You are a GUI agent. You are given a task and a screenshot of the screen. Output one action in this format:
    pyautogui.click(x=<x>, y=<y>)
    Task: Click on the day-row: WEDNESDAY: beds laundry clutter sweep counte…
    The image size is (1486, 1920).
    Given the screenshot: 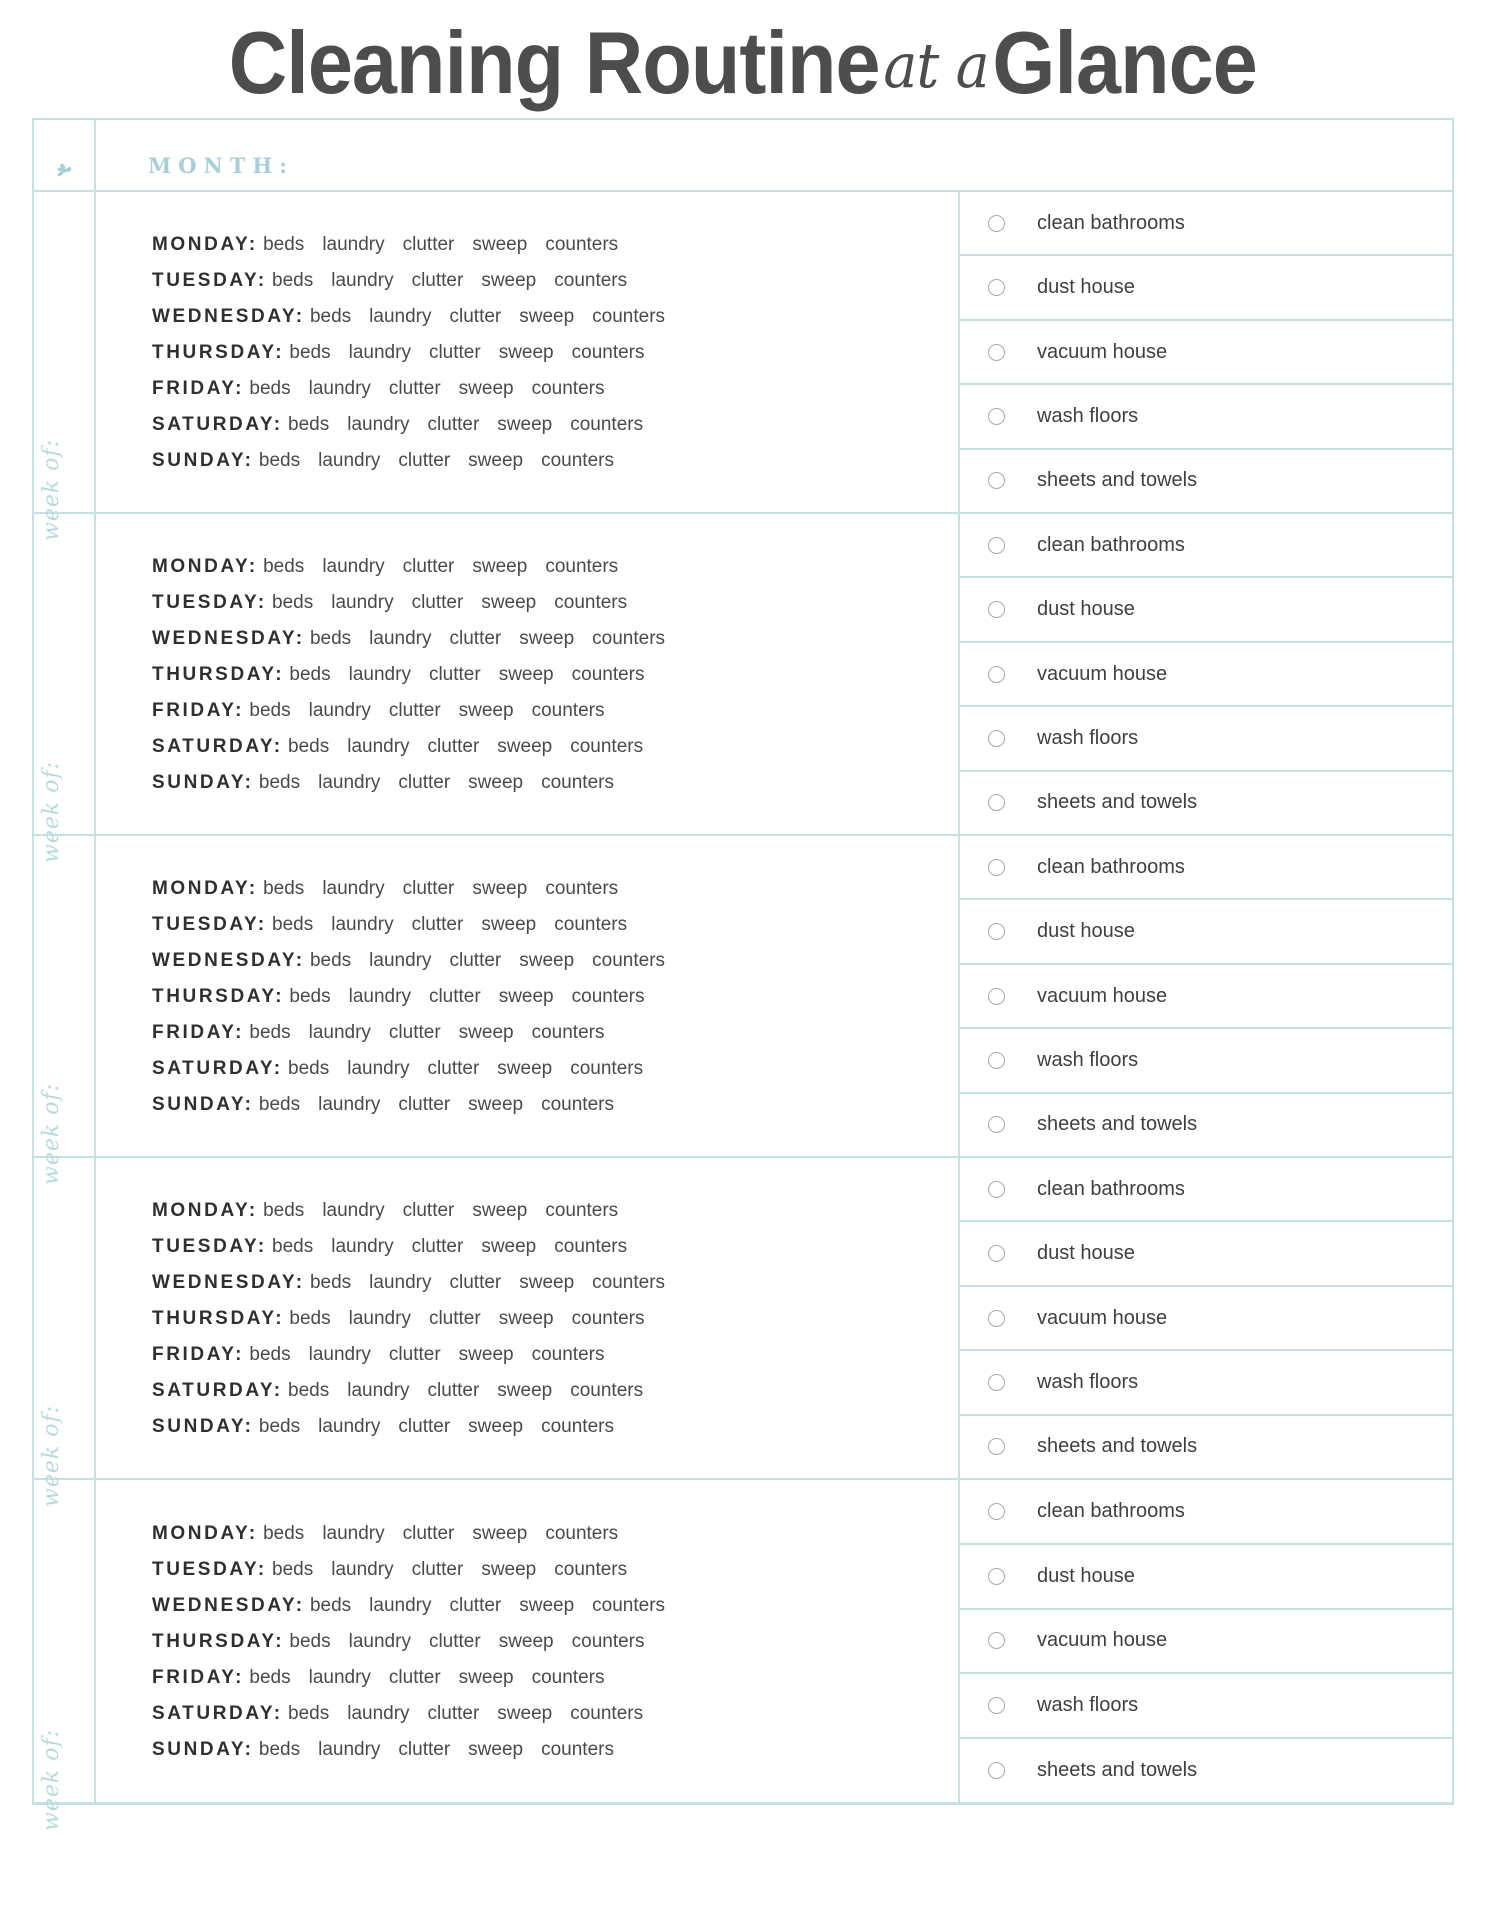 What is the action you would take?
    pyautogui.click(x=555, y=316)
    